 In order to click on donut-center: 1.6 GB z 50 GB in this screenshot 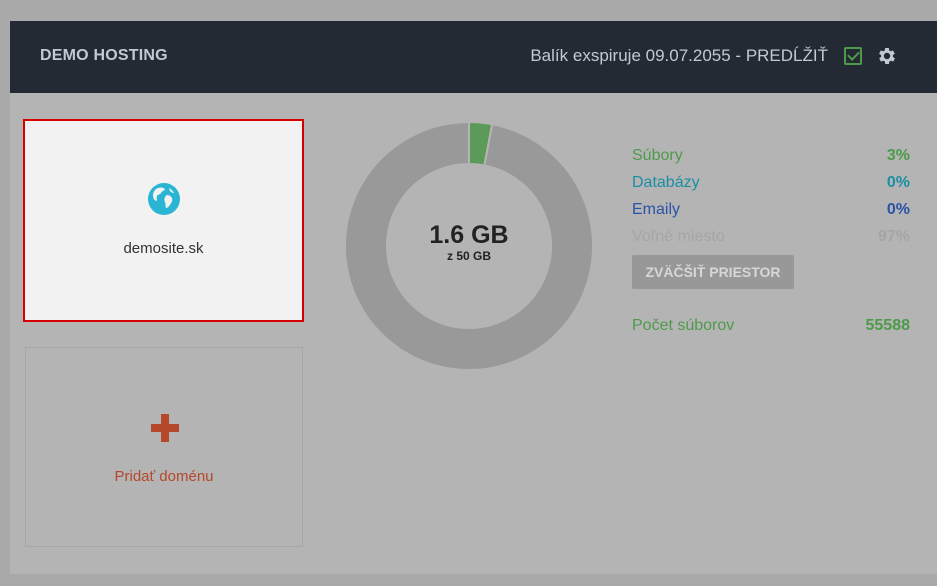, I will do `click(469, 242)`.